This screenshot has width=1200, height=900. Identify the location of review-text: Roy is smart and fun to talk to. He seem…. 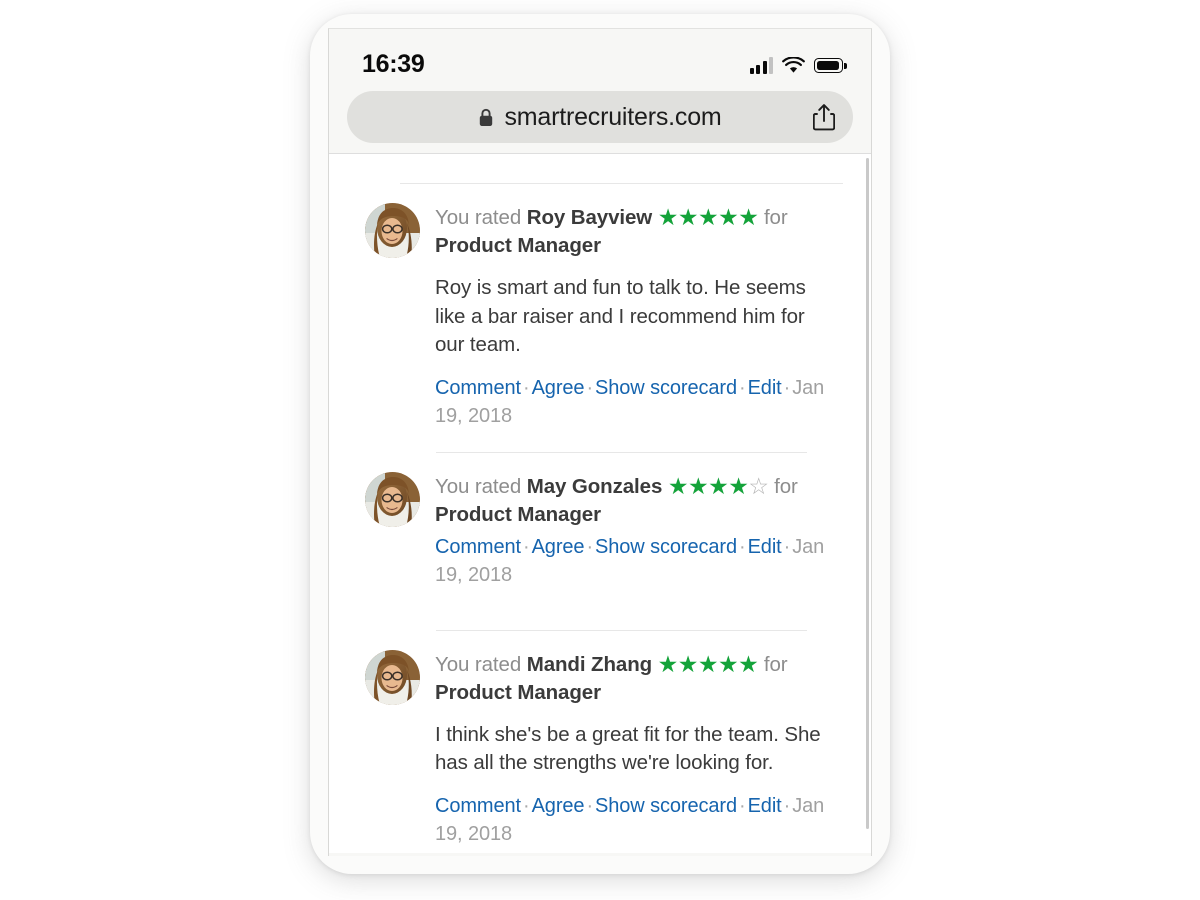
(620, 316).